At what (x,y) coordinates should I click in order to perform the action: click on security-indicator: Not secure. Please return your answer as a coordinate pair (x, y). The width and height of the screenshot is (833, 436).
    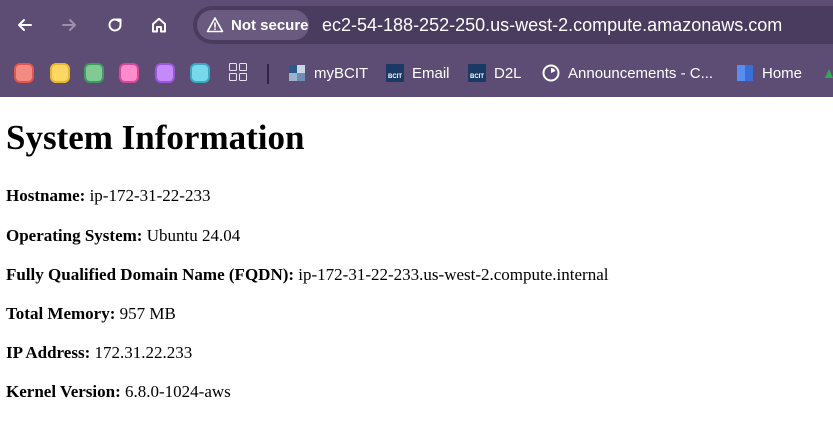
    Looking at the image, I should click on (253, 25).